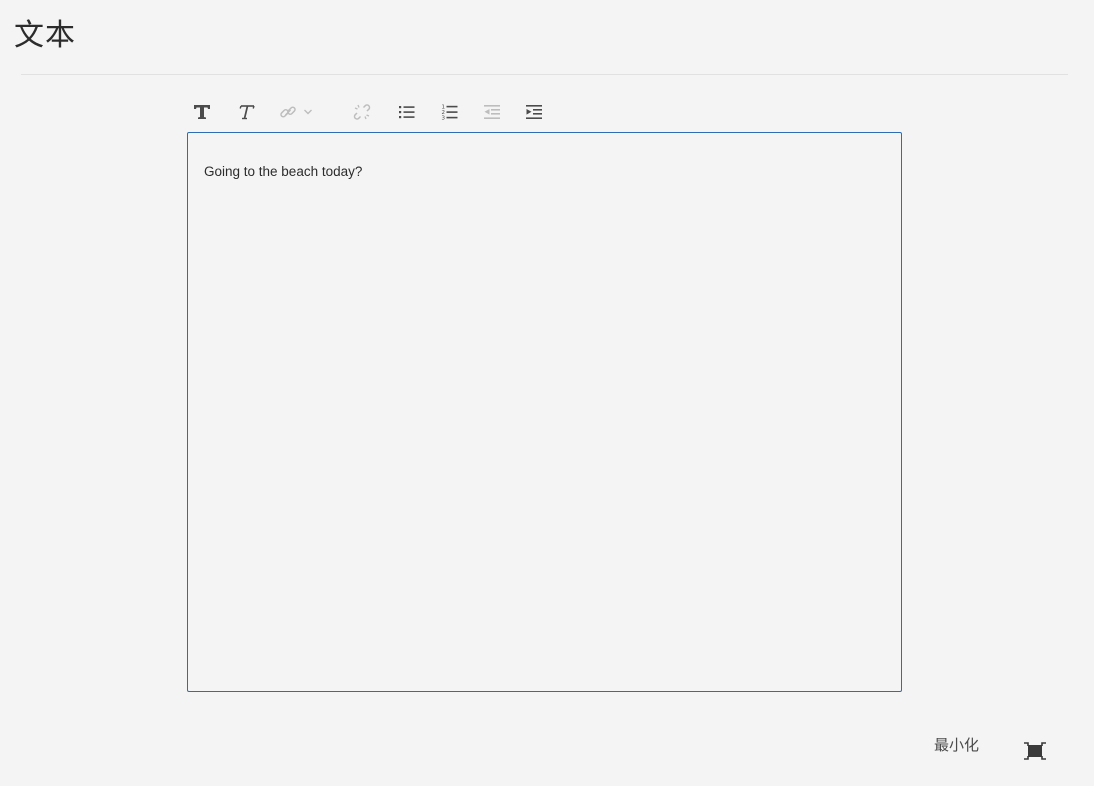  I want to click on indent-button, so click(534, 112).